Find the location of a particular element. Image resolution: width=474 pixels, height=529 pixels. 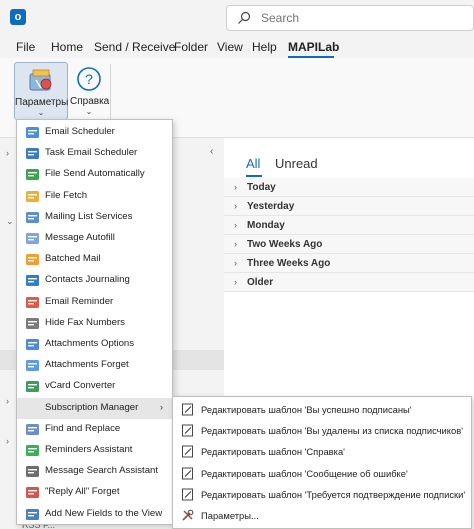

help-label: Справка is located at coordinates (90, 101).